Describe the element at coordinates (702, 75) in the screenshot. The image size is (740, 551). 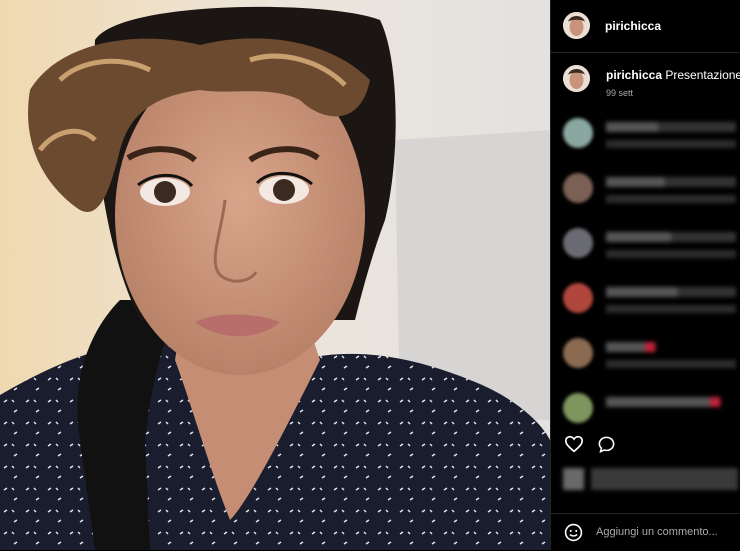
I see `caption-text: Presentazione` at that location.